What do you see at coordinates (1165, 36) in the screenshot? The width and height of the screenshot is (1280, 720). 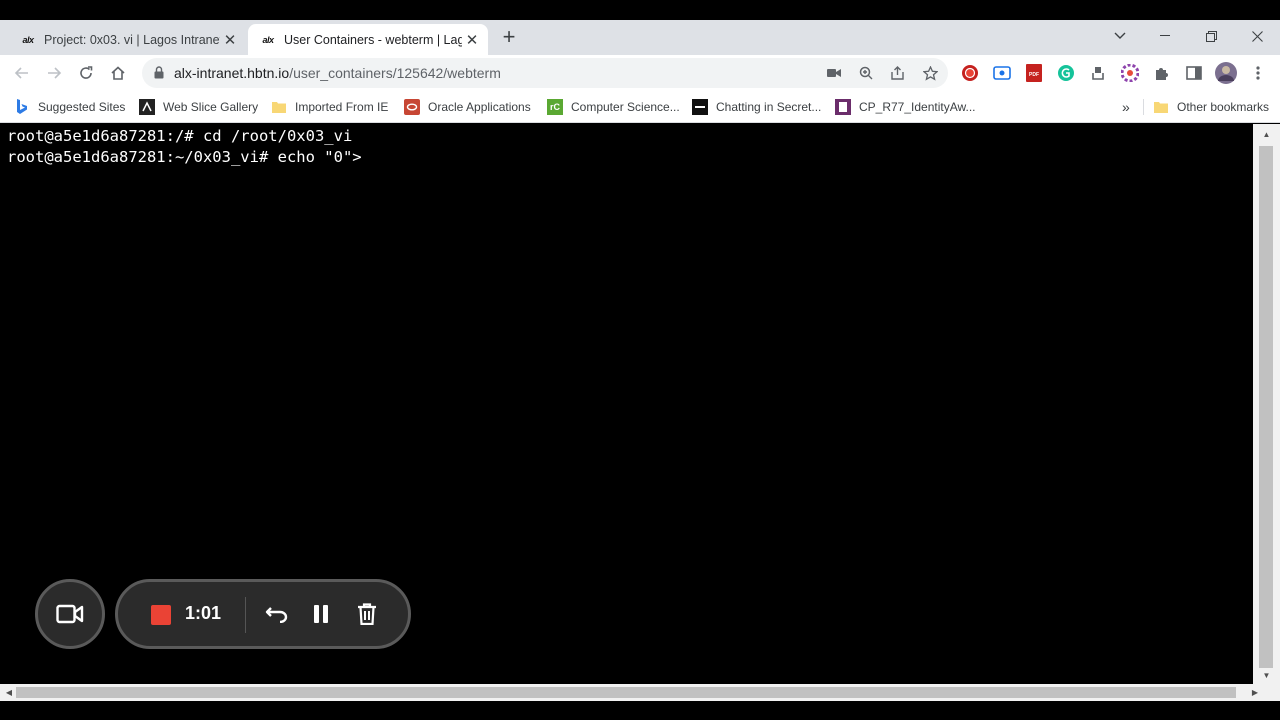 I see `minimize-button` at bounding box center [1165, 36].